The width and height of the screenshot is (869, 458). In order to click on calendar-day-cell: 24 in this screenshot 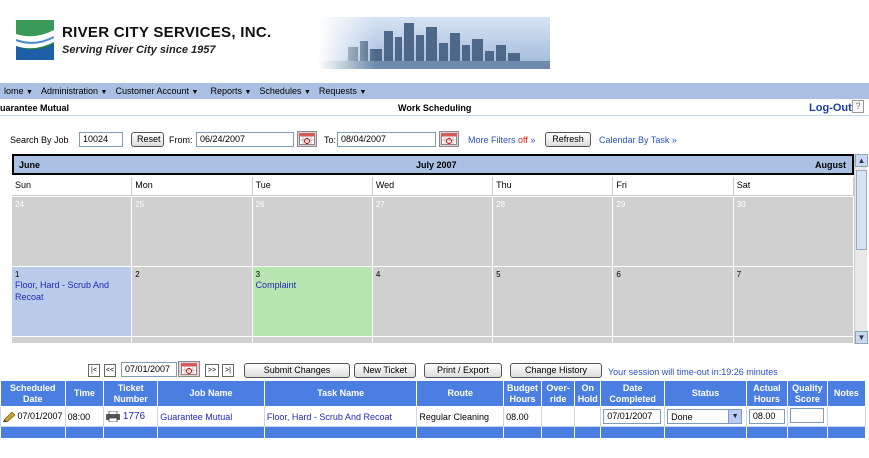, I will do `click(72, 232)`.